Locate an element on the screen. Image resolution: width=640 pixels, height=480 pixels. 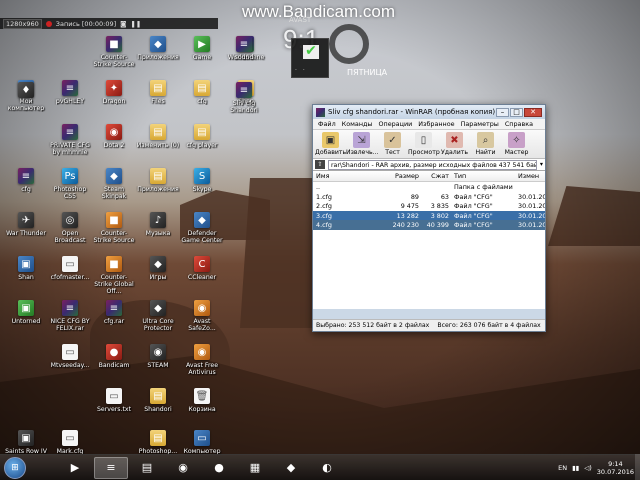
show-desktop-button is located at coordinates (637, 467).